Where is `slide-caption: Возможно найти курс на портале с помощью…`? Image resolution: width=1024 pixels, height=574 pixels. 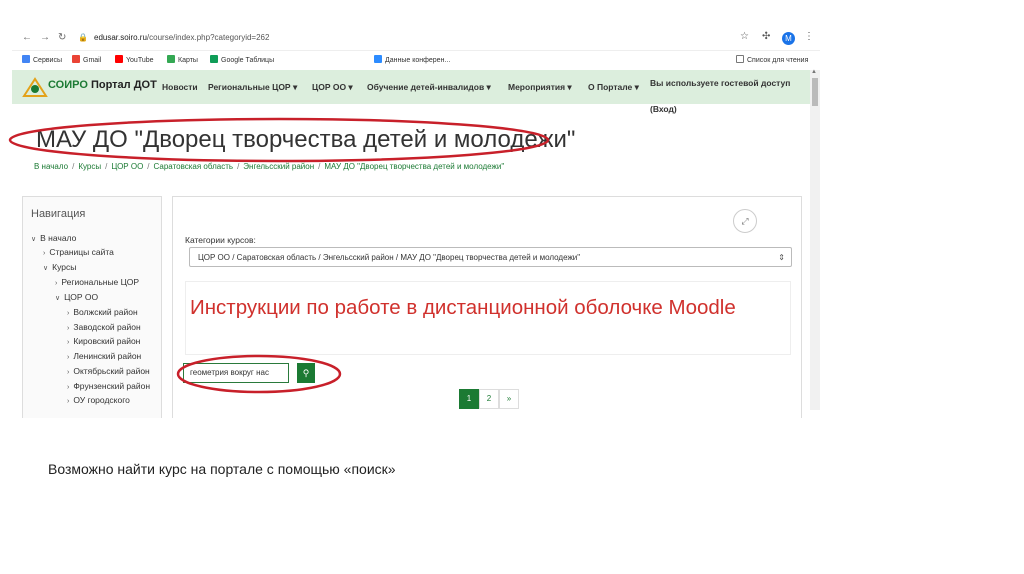
slide-caption: Возможно найти курс на портале с помощью… is located at coordinates (222, 469).